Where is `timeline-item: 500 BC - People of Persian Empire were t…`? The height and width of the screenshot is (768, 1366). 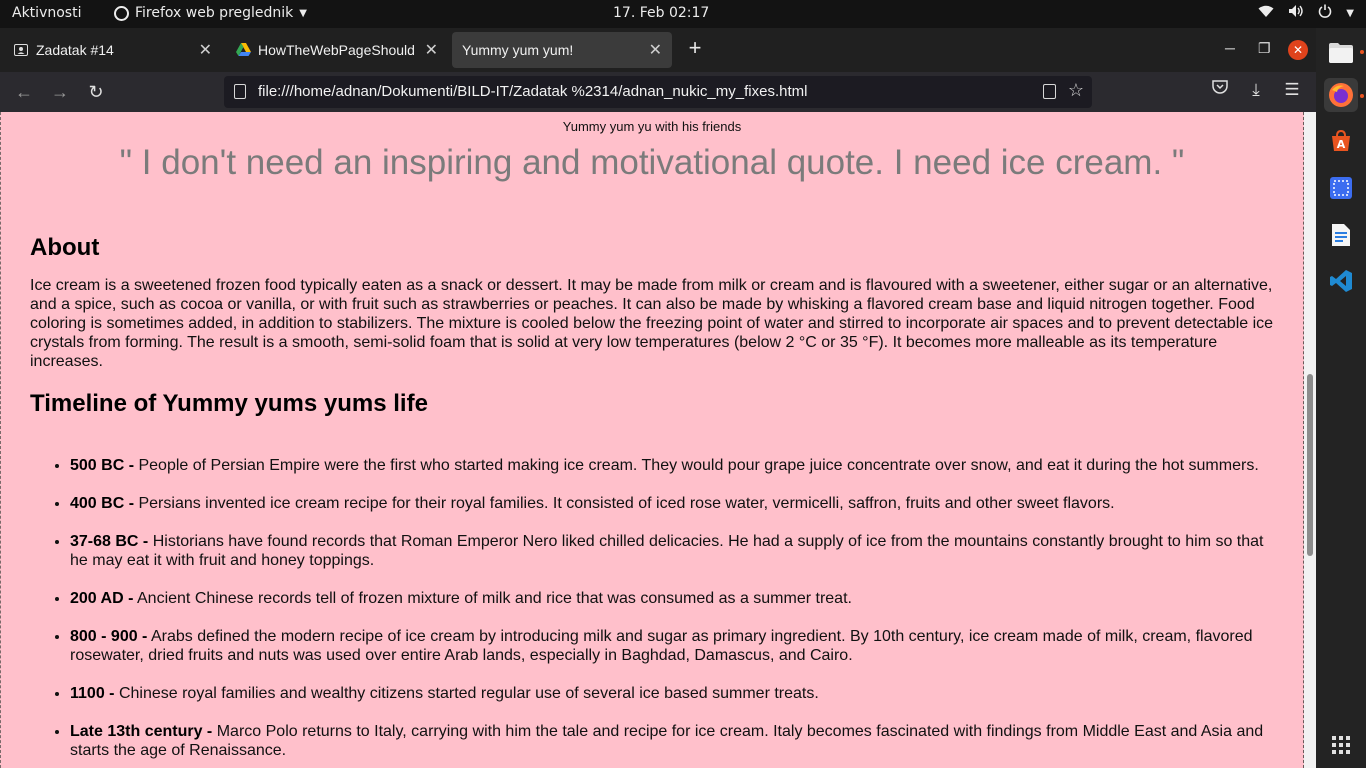
timeline-item: 500 BC - People of Persian Empire were t… is located at coordinates (670, 465).